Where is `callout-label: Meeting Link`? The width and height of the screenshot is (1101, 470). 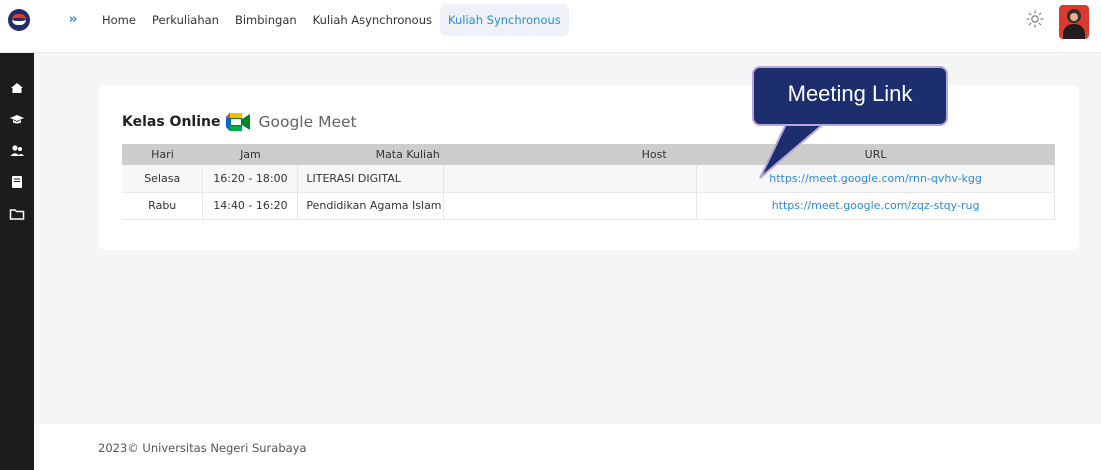 callout-label: Meeting Link is located at coordinates (850, 93).